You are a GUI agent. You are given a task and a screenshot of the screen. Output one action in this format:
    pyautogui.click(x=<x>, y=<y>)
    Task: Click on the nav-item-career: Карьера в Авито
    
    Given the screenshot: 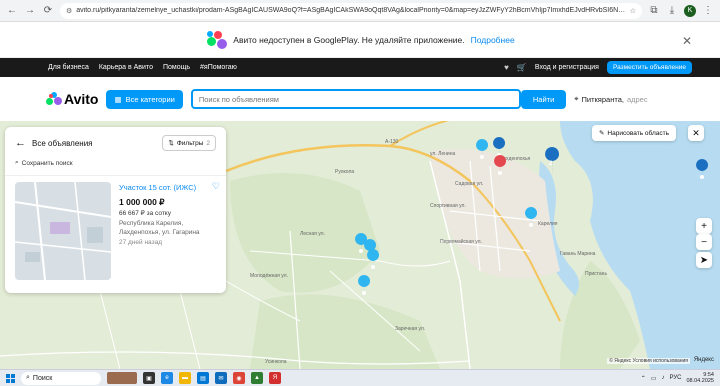 What is the action you would take?
    pyautogui.click(x=126, y=67)
    